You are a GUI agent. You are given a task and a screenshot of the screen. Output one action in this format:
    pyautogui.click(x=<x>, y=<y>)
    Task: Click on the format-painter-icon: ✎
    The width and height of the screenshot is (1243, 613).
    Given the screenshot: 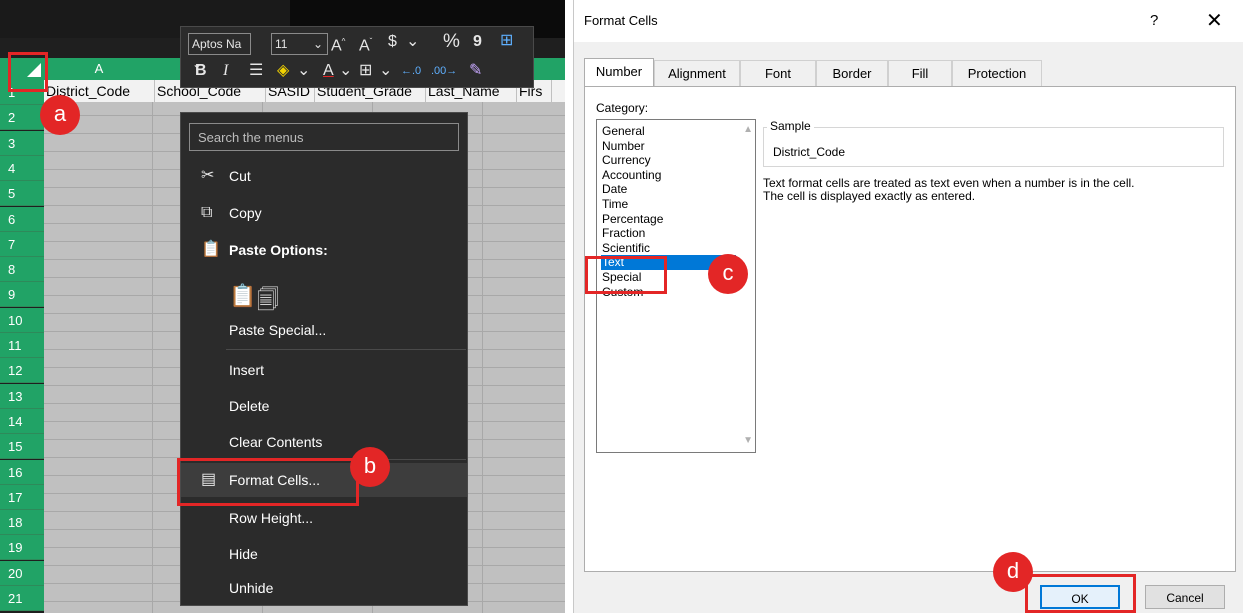 What is the action you would take?
    pyautogui.click(x=475, y=71)
    